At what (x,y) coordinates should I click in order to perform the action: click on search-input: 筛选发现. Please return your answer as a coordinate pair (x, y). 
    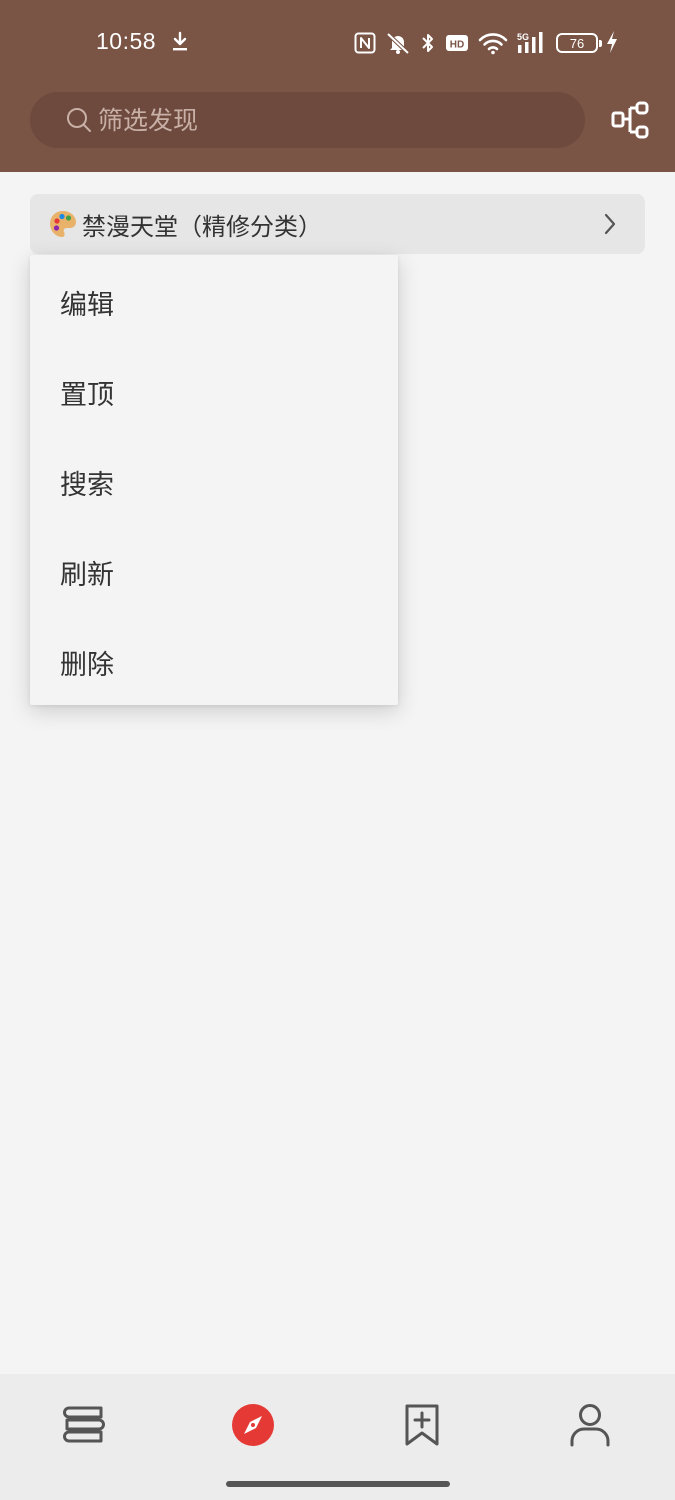
    Looking at the image, I should click on (307, 120).